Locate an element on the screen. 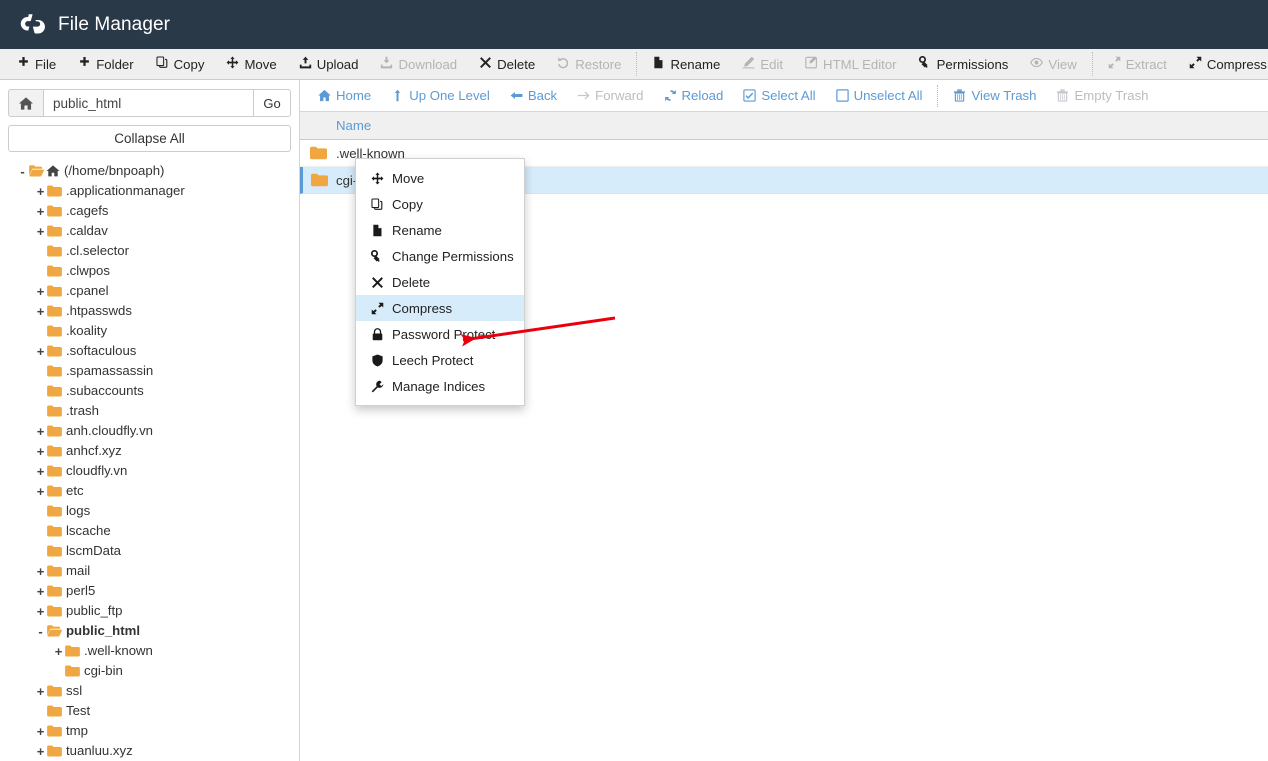 The width and height of the screenshot is (1268, 761). tree-node-lscache: lscache is located at coordinates (149, 531).